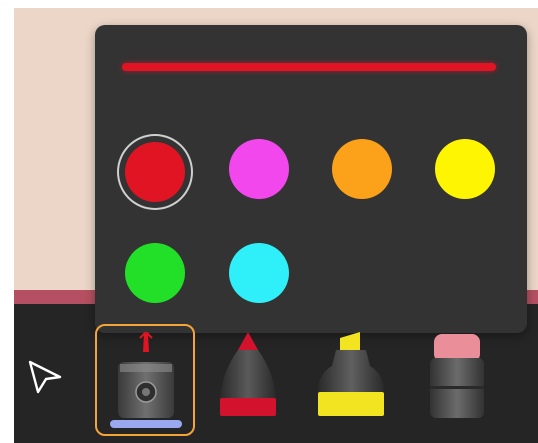 The width and height of the screenshot is (538, 443). I want to click on color-swatch-magenta, so click(259, 169).